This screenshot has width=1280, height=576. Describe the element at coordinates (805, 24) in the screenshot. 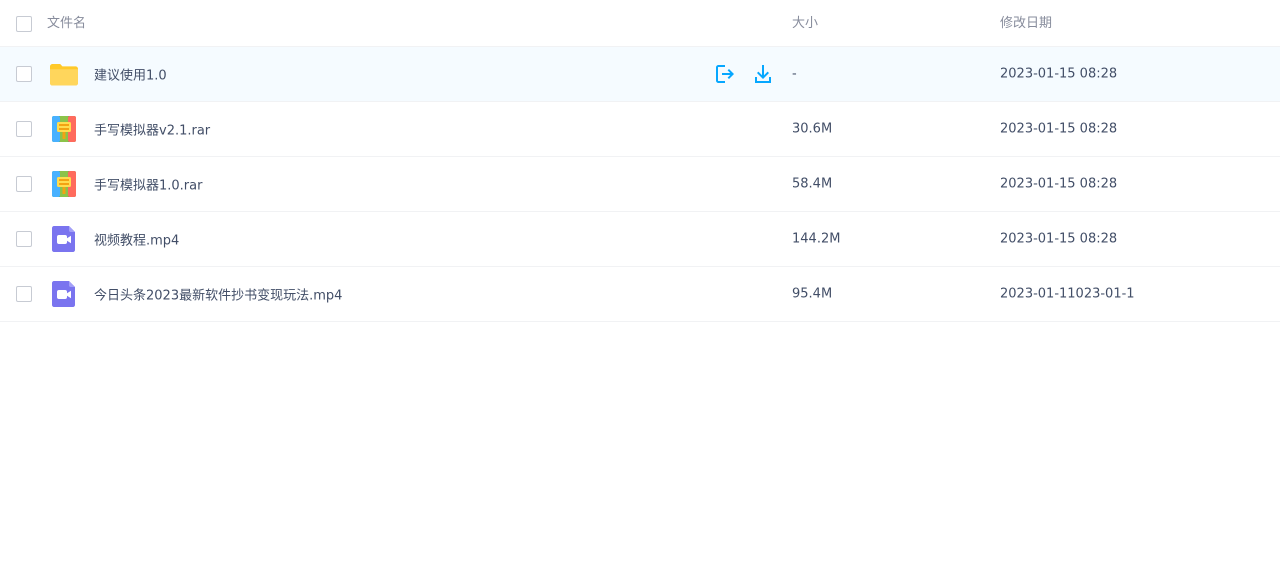

I see `file-size-column-header: 大小` at that location.